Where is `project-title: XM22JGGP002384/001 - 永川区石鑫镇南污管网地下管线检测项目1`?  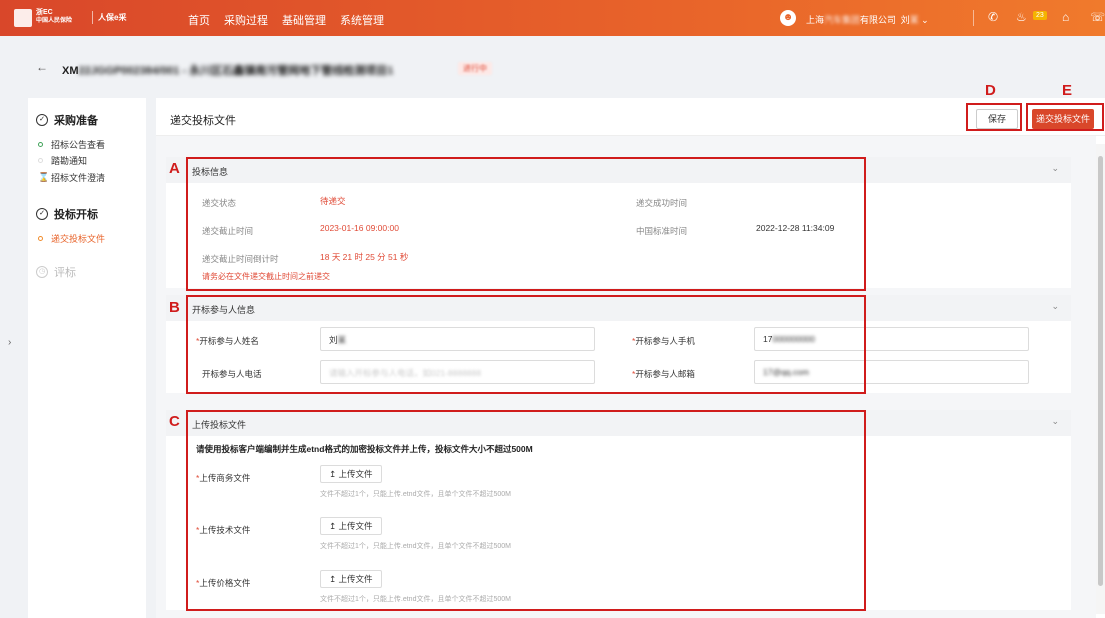 project-title: XM22JGGP002384/001 - 永川区石鑫镇南污管网地下管线检测项目1 is located at coordinates (227, 70).